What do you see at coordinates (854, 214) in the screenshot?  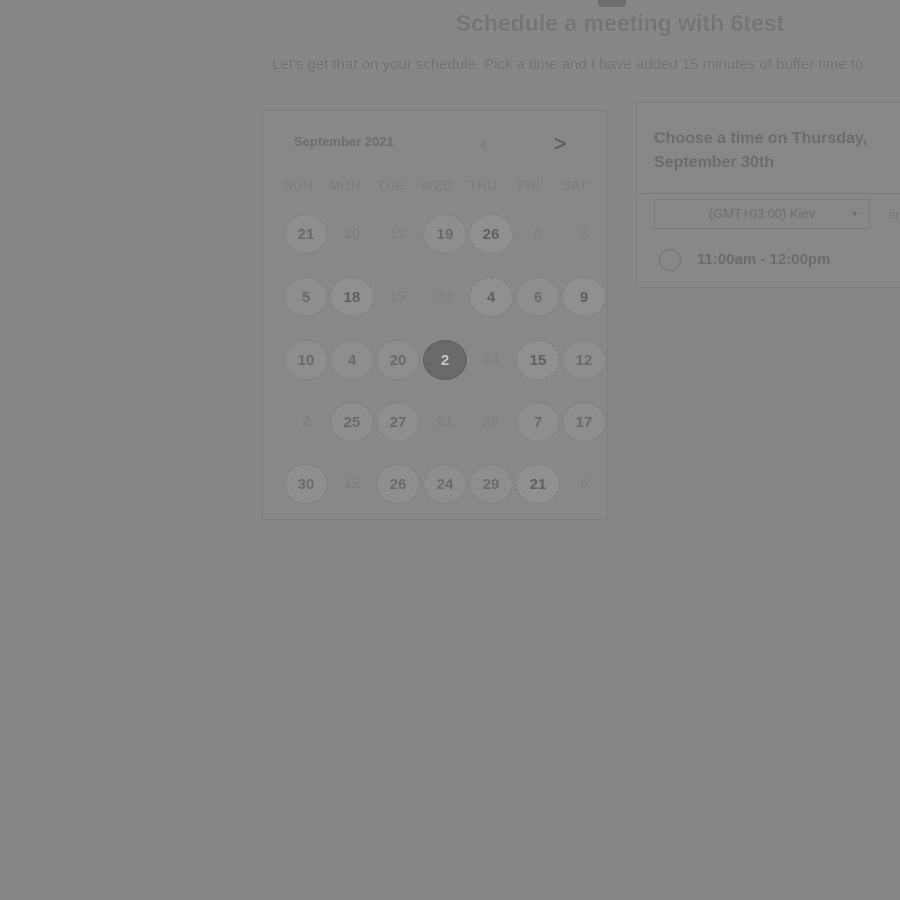 I see `chevron-down-icon: ▼` at bounding box center [854, 214].